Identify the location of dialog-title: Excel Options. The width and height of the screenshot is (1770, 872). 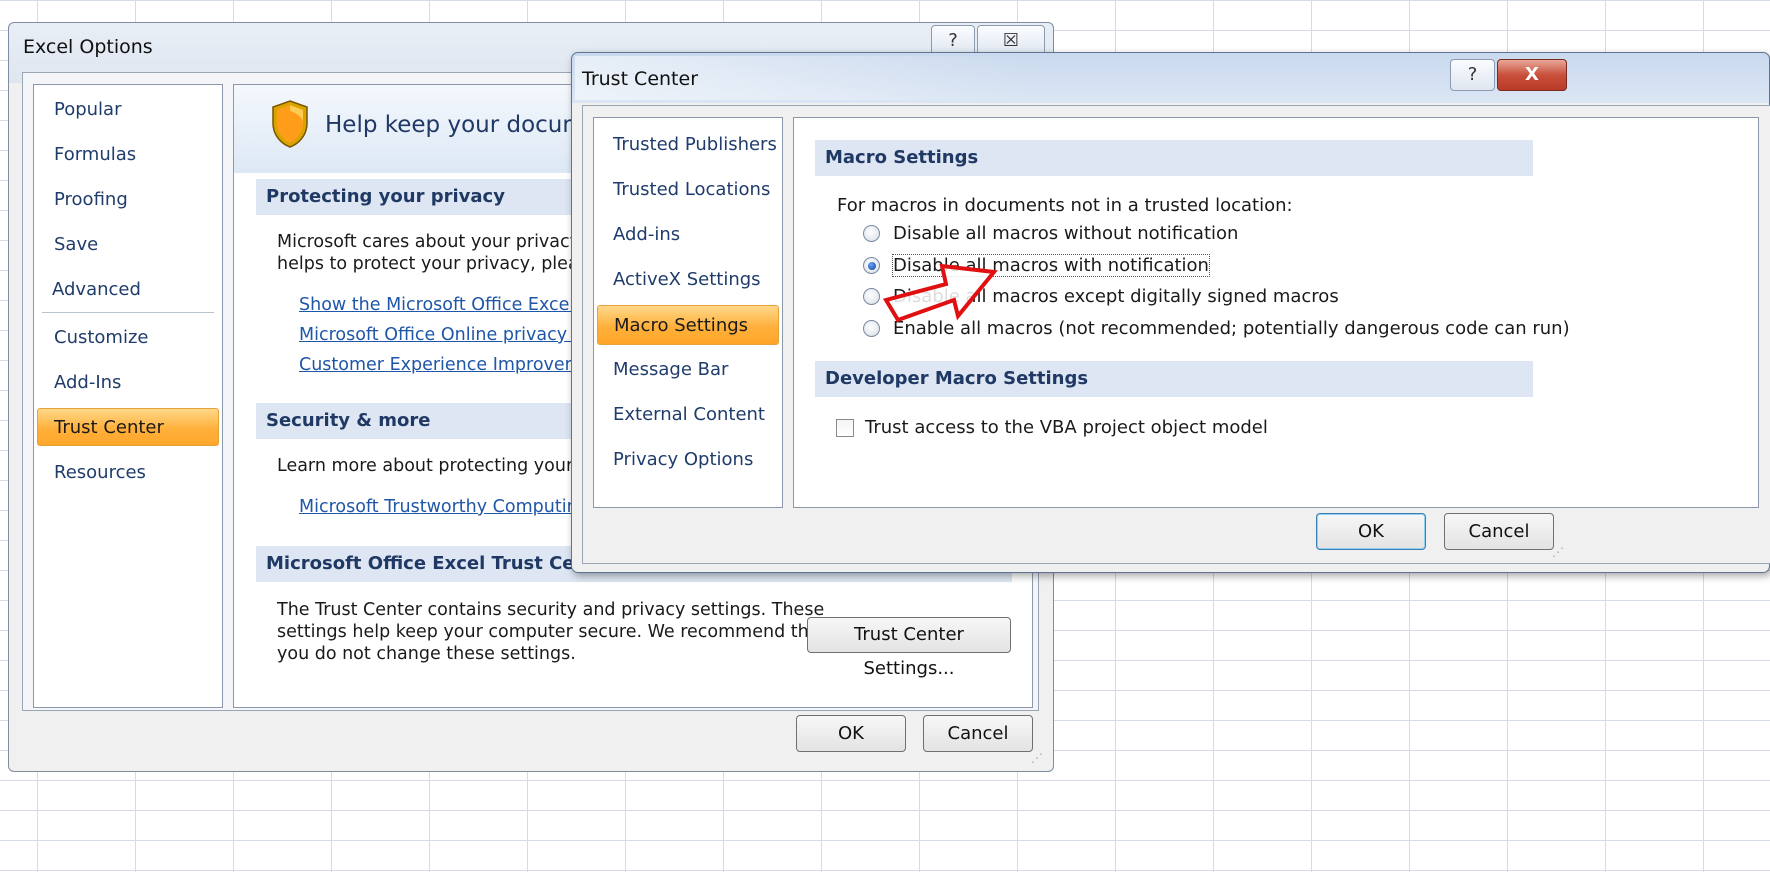
(88, 47).